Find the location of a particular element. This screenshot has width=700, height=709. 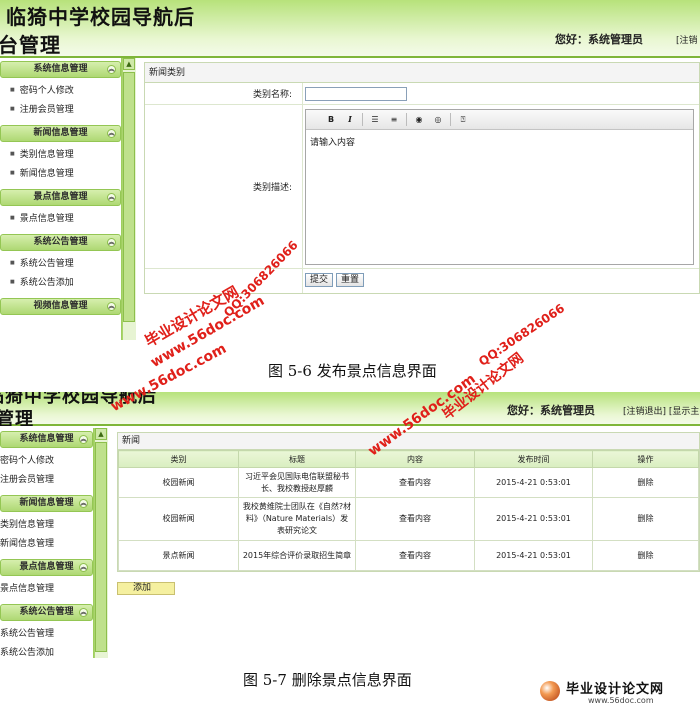

section-title: 系统公告管理 is located at coordinates (46, 612).